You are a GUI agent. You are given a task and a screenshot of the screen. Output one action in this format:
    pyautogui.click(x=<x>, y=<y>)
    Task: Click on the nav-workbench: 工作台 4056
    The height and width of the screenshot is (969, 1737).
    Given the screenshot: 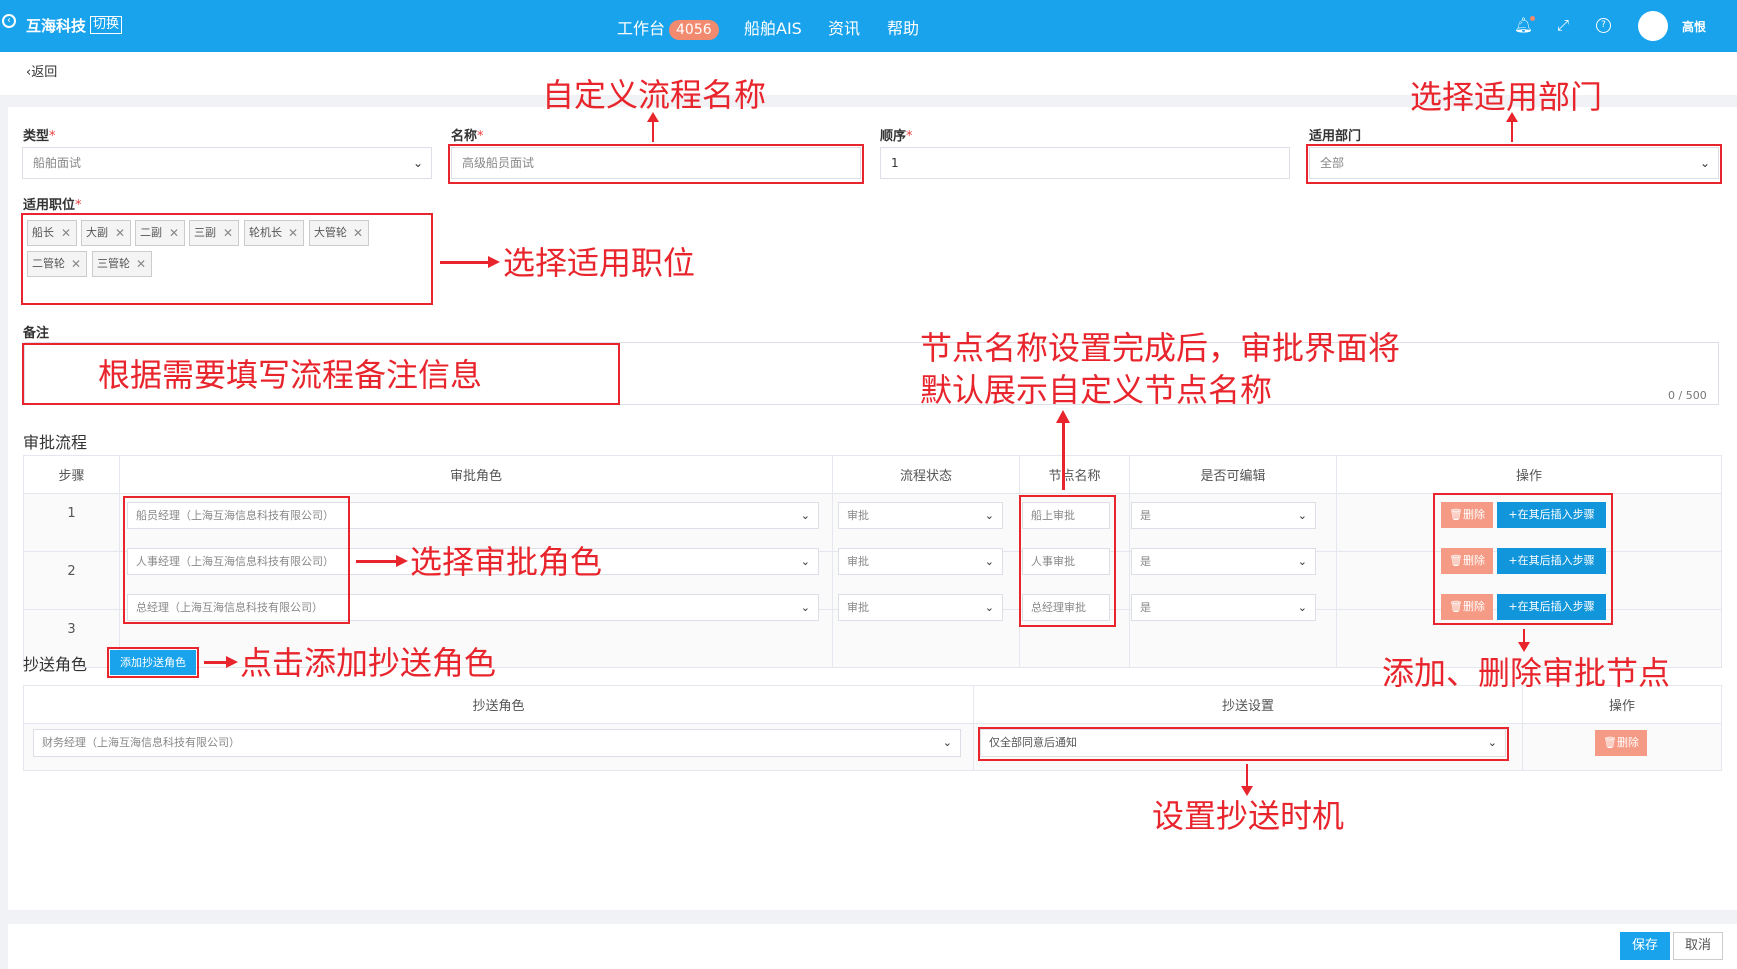 What is the action you would take?
    pyautogui.click(x=668, y=27)
    